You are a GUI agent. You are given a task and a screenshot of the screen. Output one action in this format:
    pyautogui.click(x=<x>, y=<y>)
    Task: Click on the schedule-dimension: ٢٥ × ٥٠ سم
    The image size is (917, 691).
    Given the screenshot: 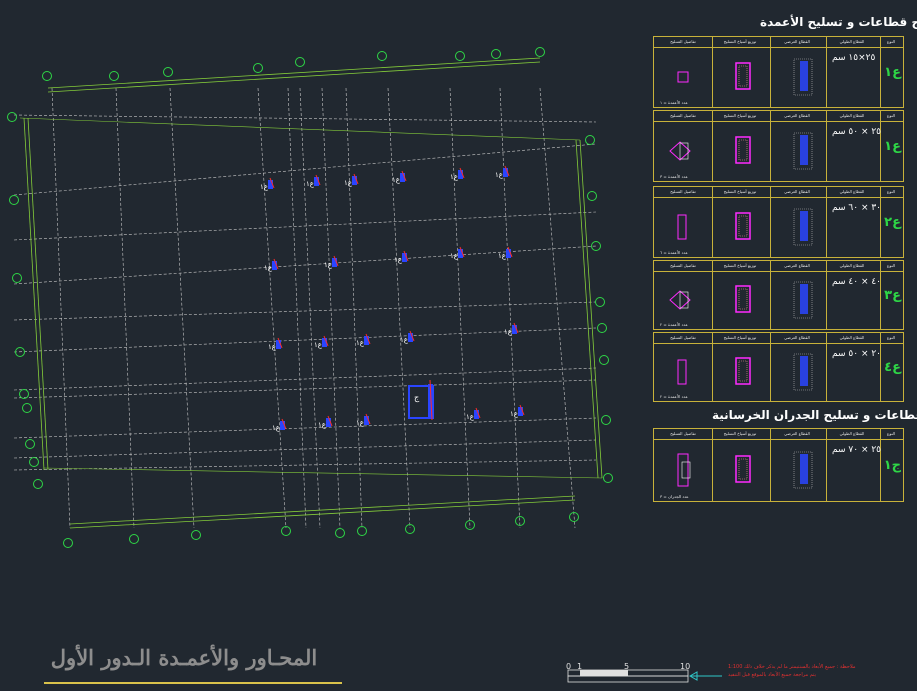 What is the action you would take?
    pyautogui.click(x=857, y=132)
    